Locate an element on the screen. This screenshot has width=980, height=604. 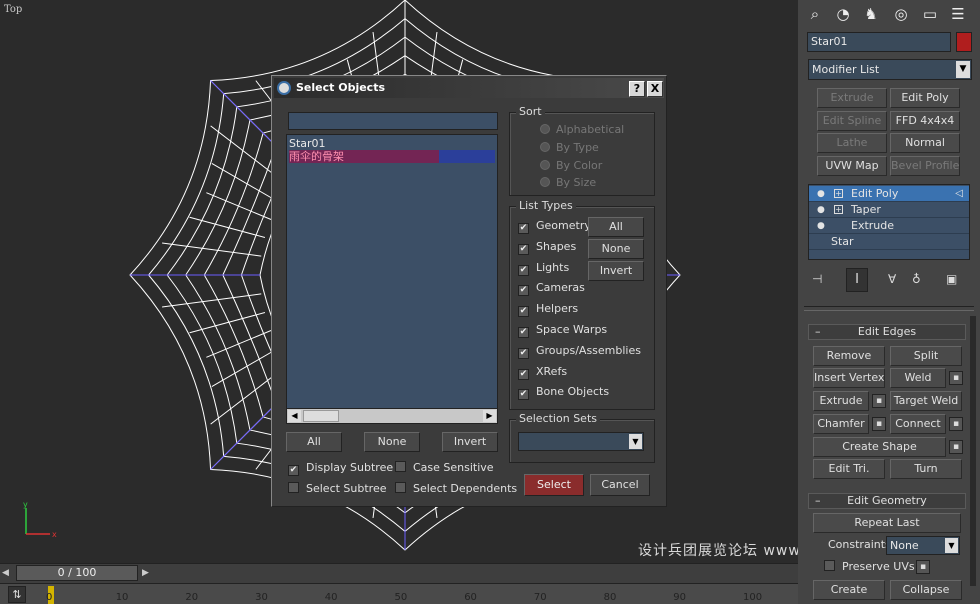
list-type-checkbox: ✔ Space Warps is located at coordinates (562, 330).